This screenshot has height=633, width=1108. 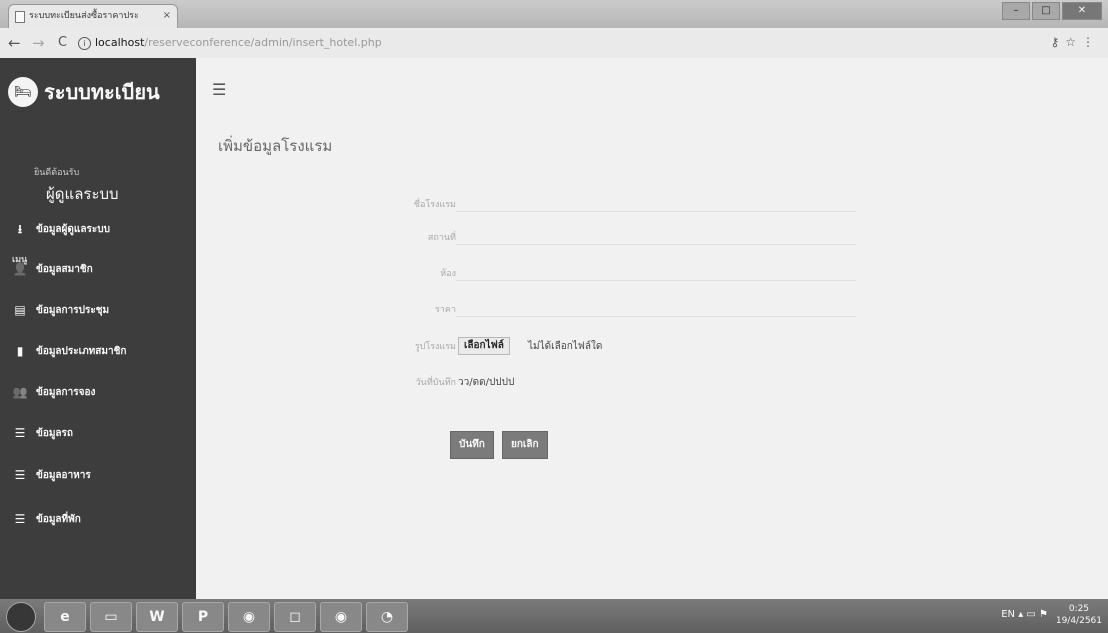 I want to click on download-user-icon: ⭳, so click(x=20, y=229).